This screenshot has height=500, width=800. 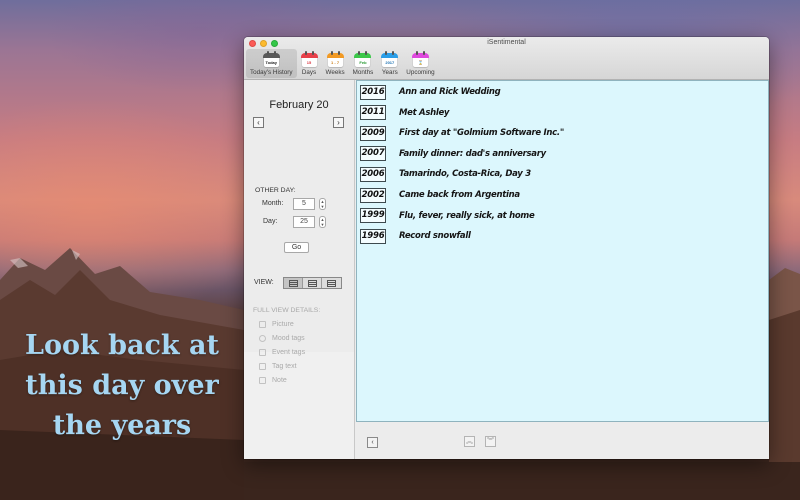 What do you see at coordinates (262, 380) in the screenshot?
I see `note-icon` at bounding box center [262, 380].